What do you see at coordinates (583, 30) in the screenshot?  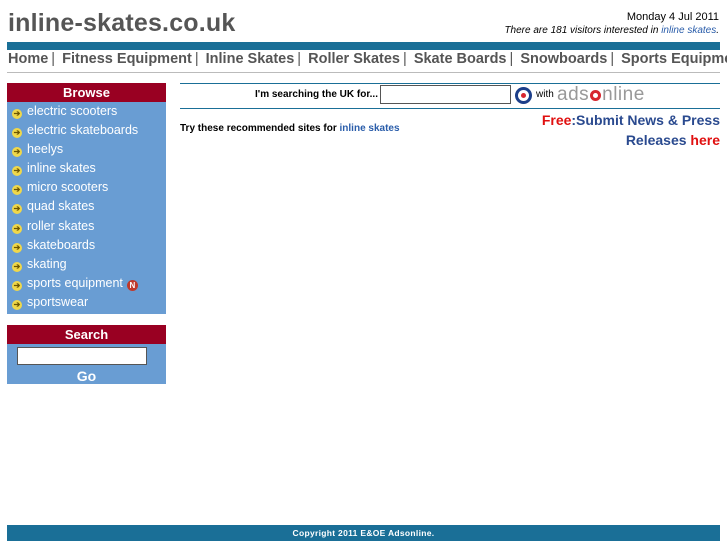 I see `visitor-count-prefix: There are 181 visitors interested in` at bounding box center [583, 30].